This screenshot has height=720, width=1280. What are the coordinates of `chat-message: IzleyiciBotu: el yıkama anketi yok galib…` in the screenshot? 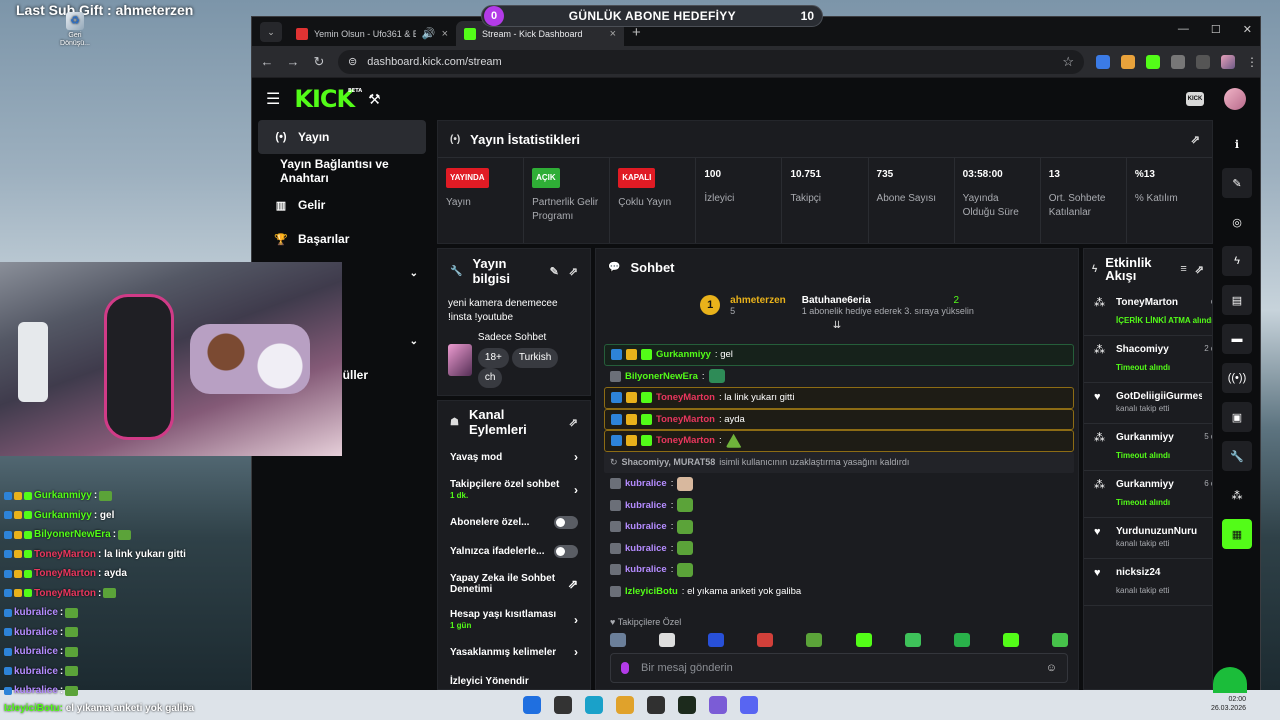 It's located at (839, 592).